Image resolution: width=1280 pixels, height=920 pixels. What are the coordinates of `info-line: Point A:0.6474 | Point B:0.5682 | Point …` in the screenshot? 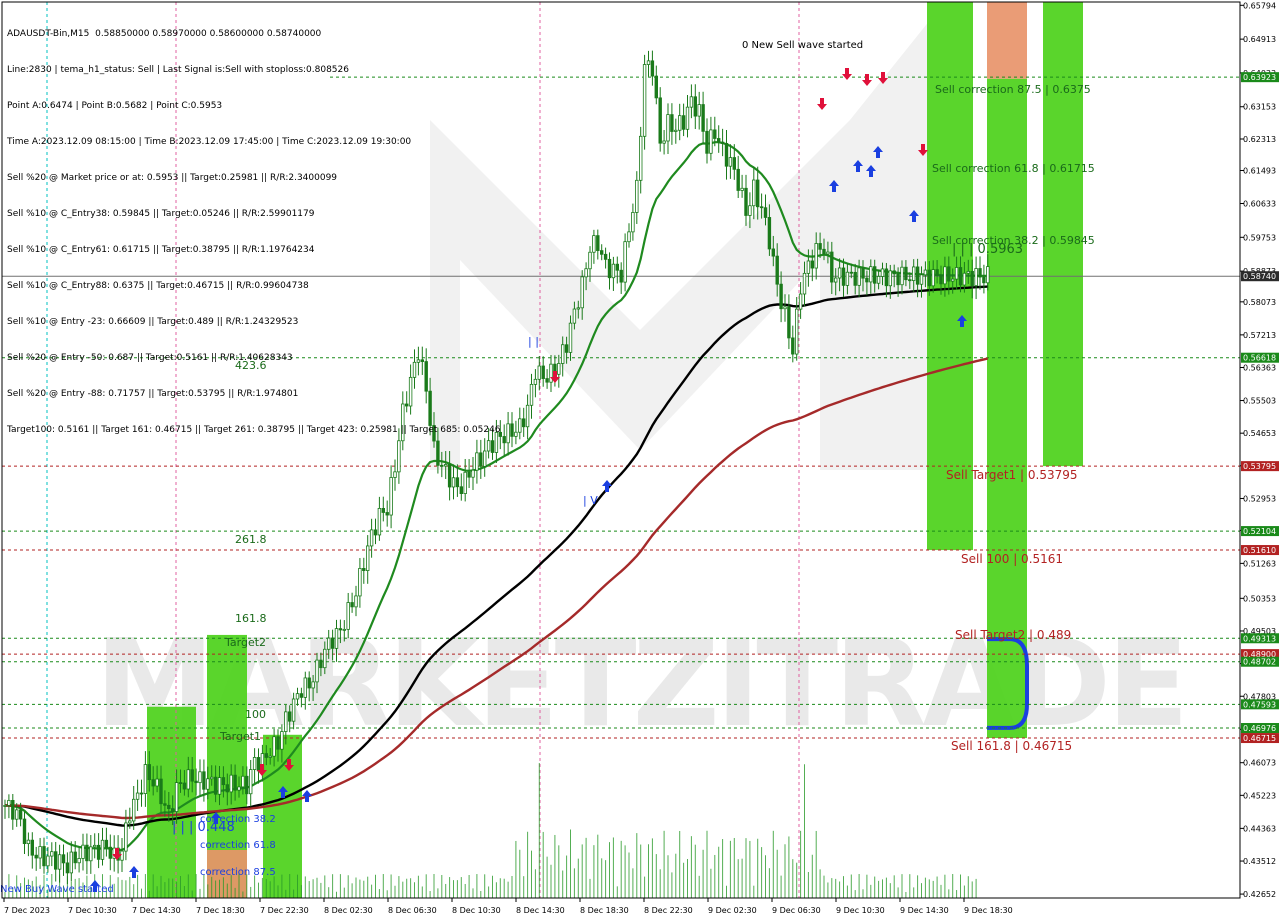 It's located at (115, 106).